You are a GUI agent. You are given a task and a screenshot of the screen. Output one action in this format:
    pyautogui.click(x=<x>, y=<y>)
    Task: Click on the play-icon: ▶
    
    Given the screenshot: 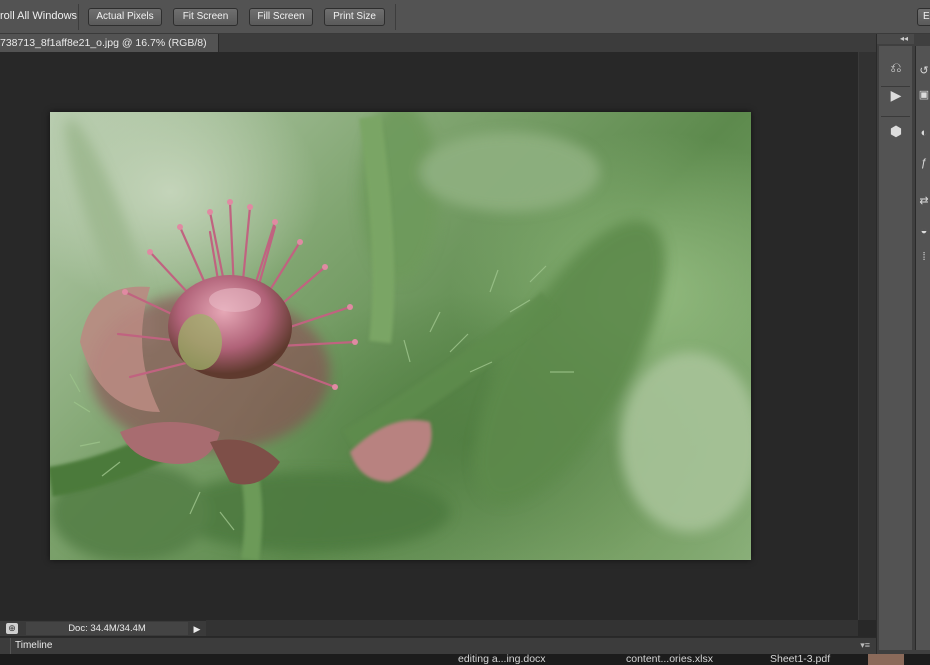 What is the action you would take?
    pyautogui.click(x=896, y=95)
    